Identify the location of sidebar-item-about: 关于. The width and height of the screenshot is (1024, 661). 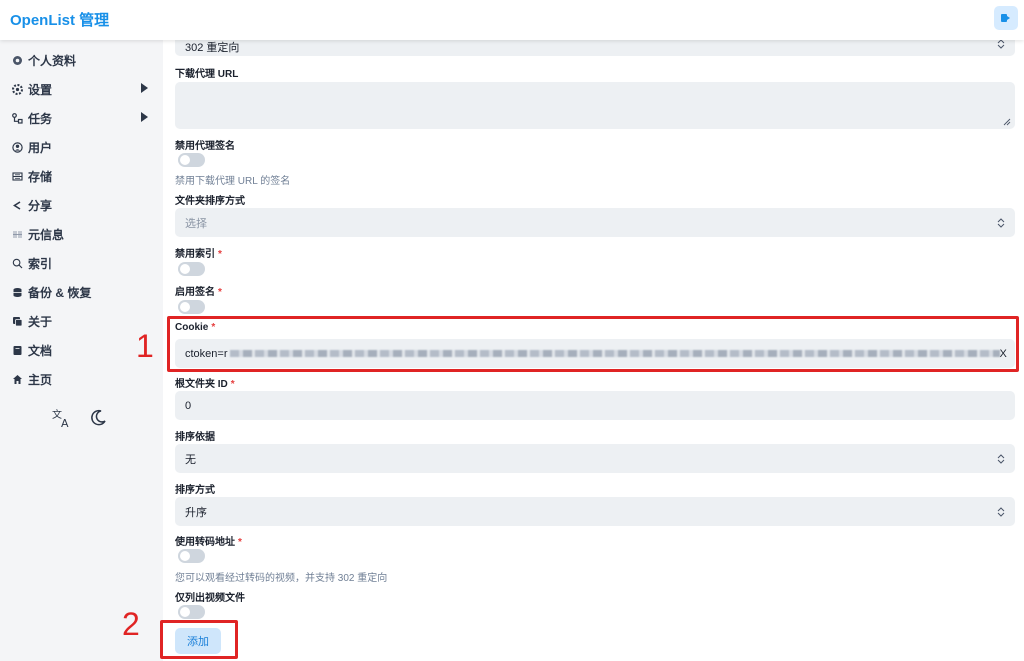
(82, 321).